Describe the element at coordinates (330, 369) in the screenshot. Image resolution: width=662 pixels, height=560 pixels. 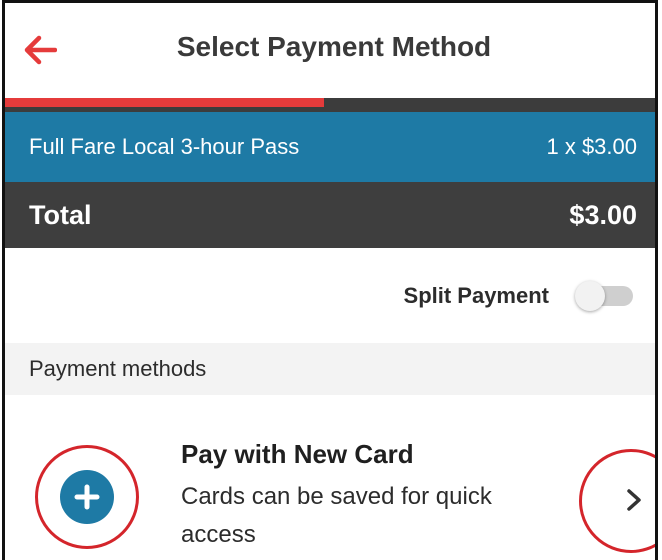
I see `payment-methods-header: Payment methods` at that location.